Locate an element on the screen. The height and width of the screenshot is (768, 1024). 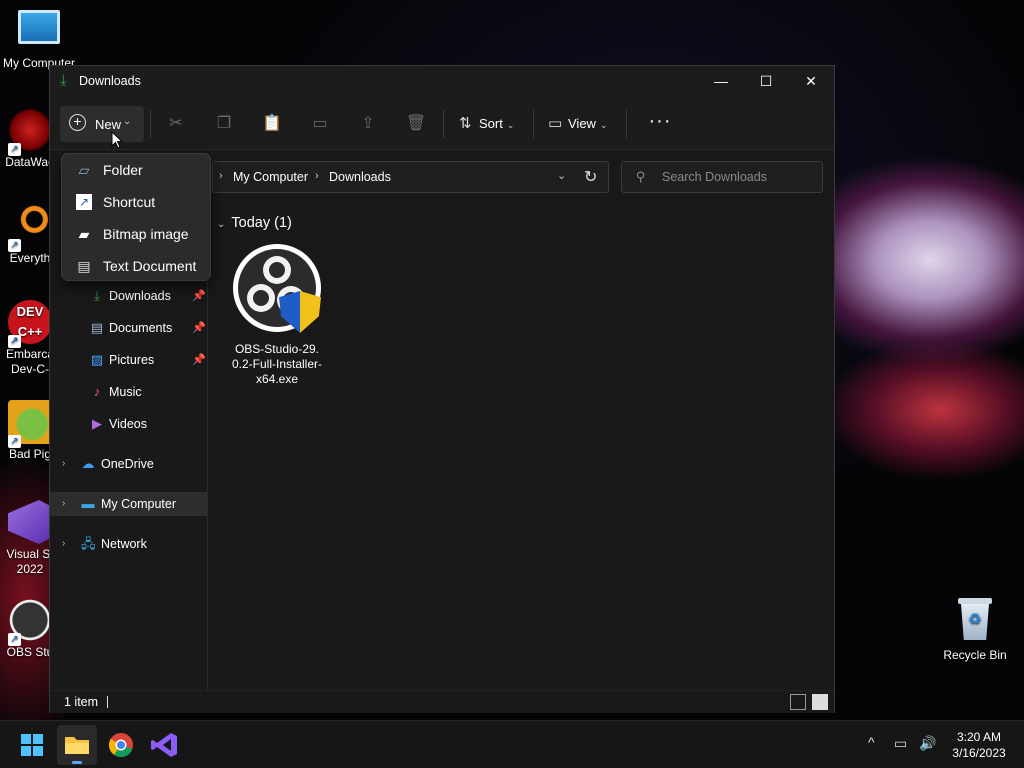
window-title: Downloads is located at coordinates (110, 81).